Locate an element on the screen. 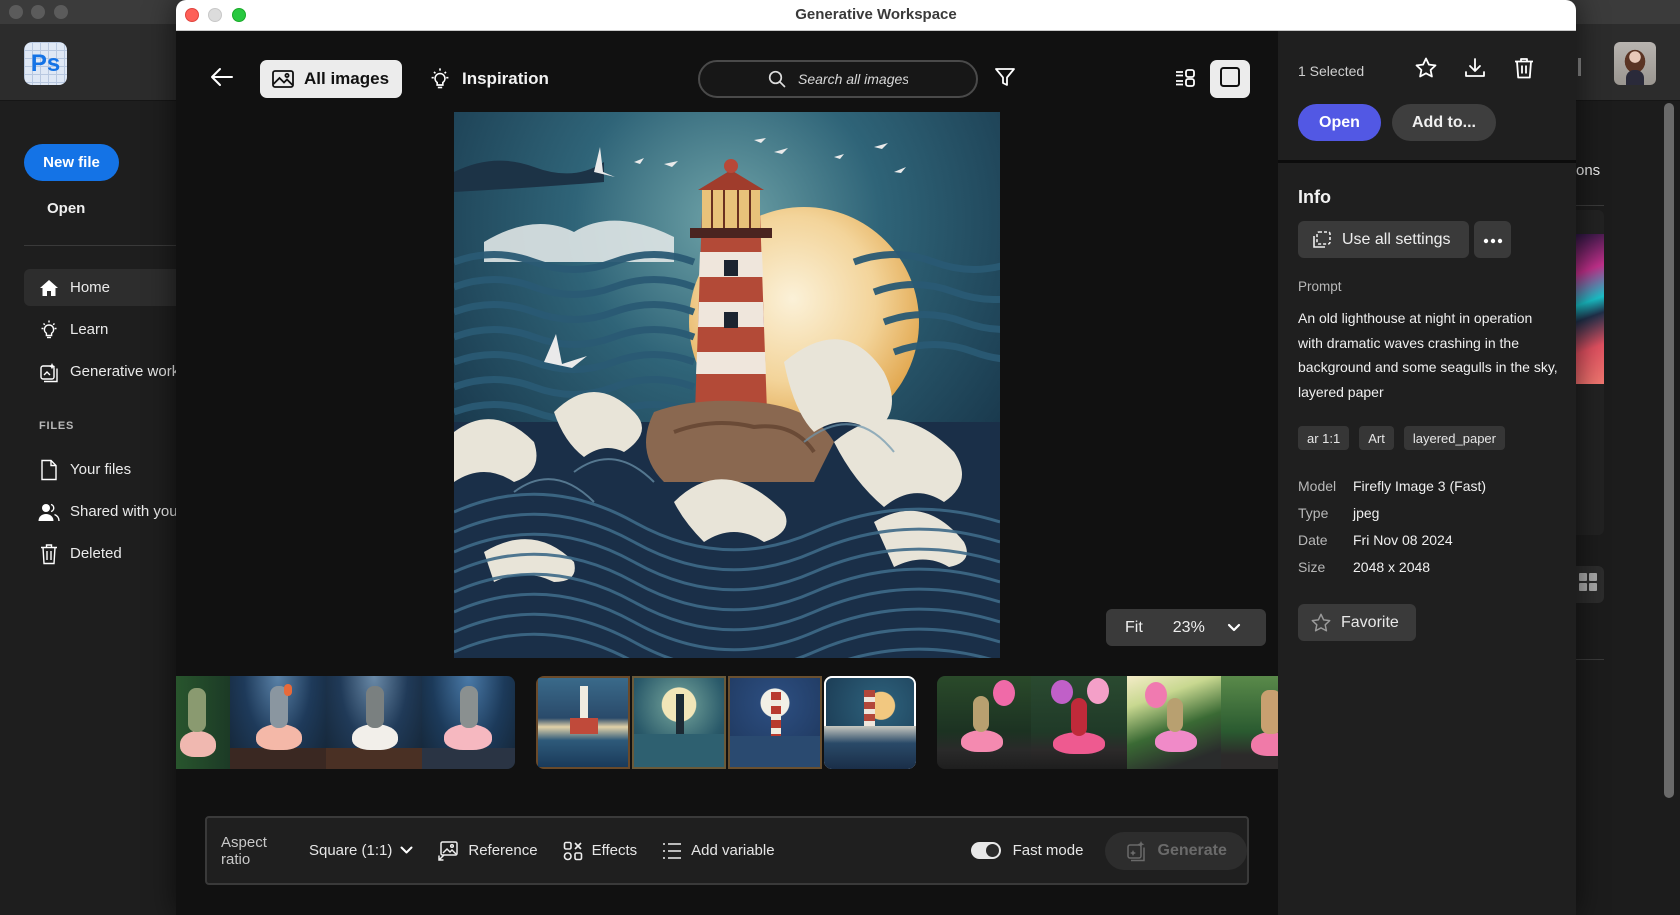 This screenshot has height=915, width=1680. favorite-icon-button is located at coordinates (1426, 70).